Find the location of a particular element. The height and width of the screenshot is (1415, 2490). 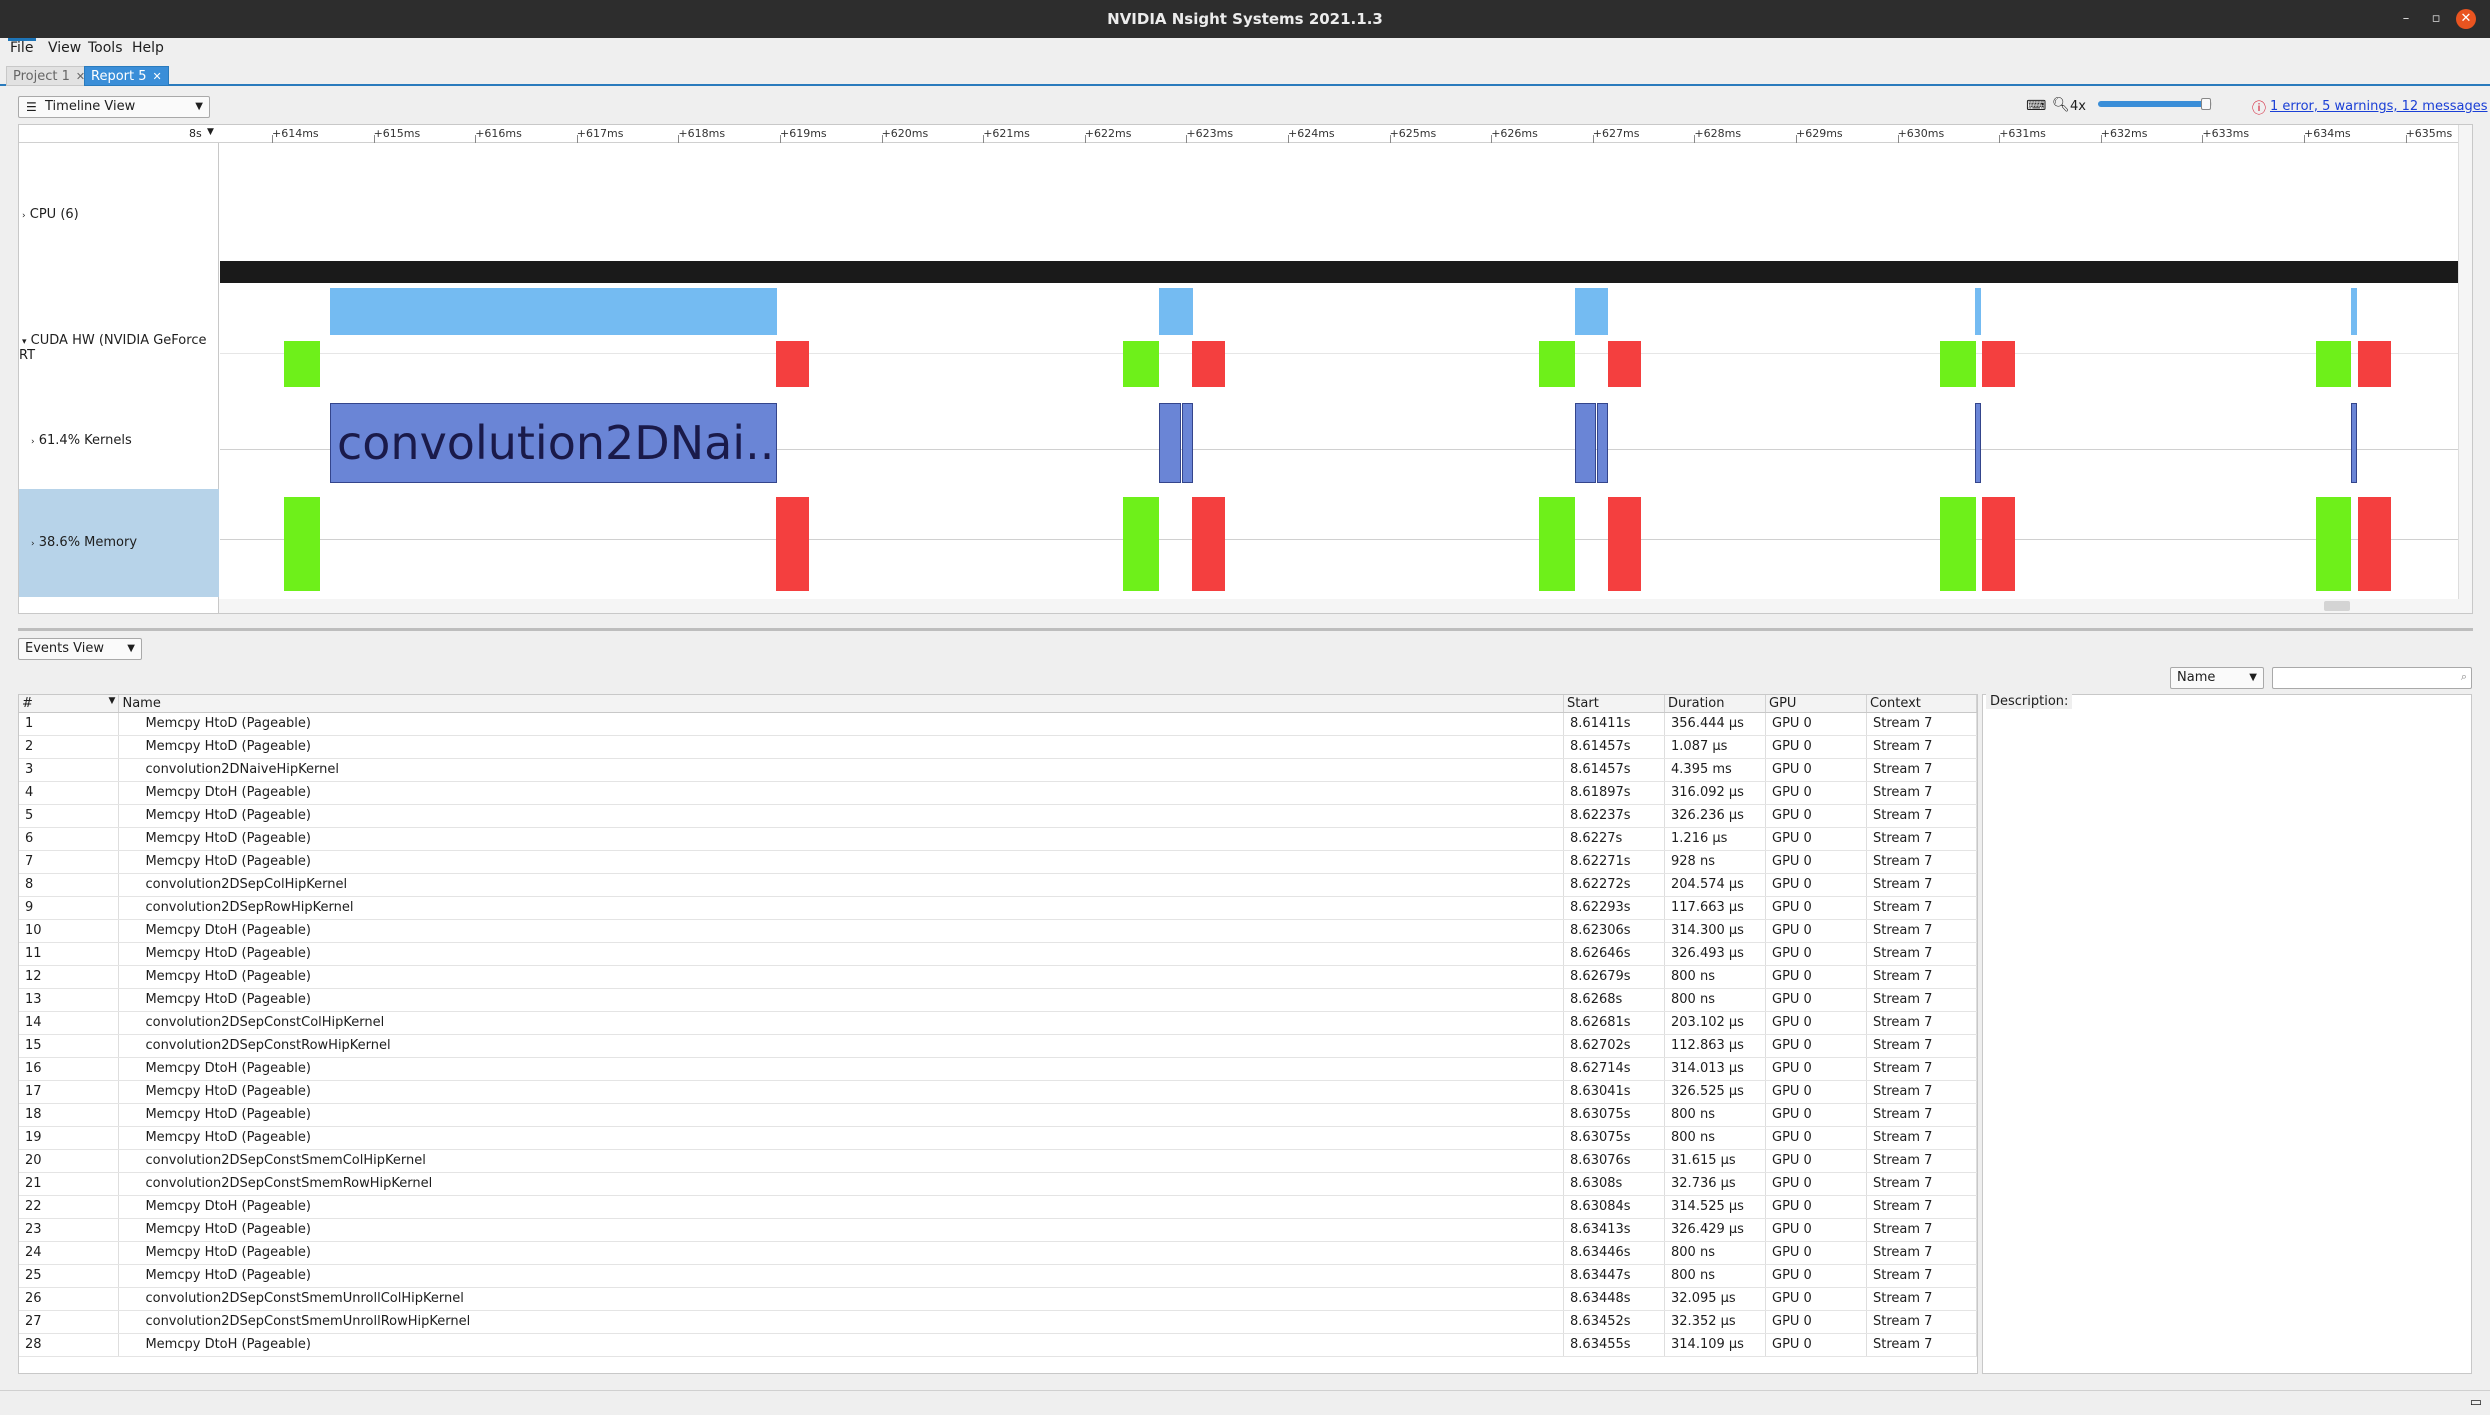

menu-view: View is located at coordinates (64, 48).